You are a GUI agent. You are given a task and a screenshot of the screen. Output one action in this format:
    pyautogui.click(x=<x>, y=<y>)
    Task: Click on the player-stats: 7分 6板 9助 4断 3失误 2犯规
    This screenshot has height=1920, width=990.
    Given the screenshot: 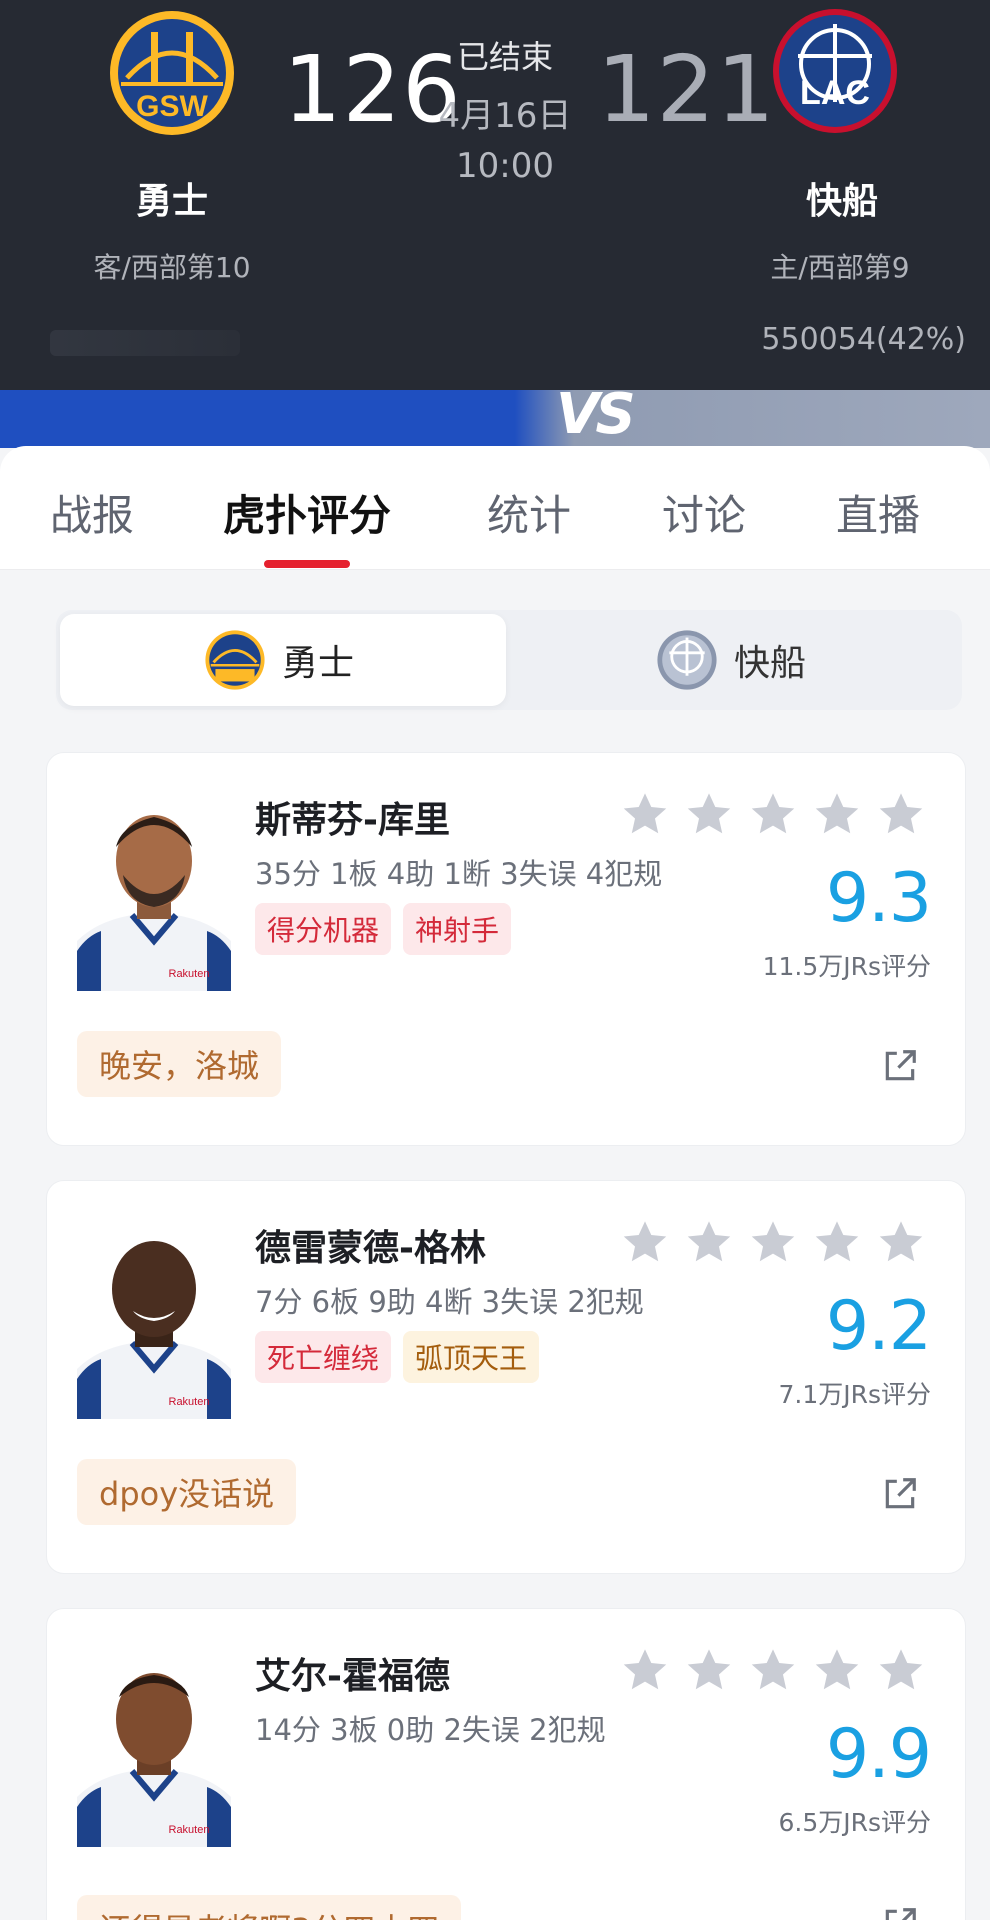 What is the action you would take?
    pyautogui.click(x=449, y=1302)
    